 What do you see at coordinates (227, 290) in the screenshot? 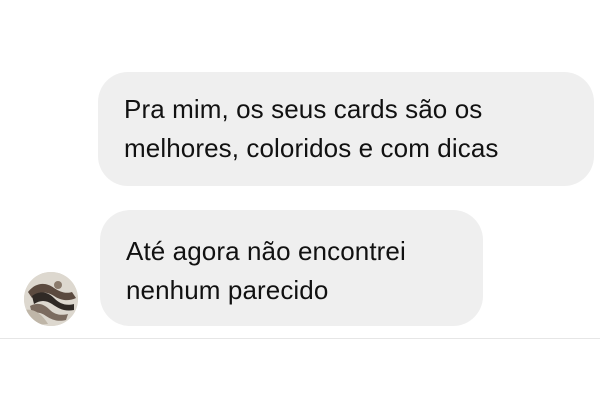
I see `message-line: nenhum parecido` at bounding box center [227, 290].